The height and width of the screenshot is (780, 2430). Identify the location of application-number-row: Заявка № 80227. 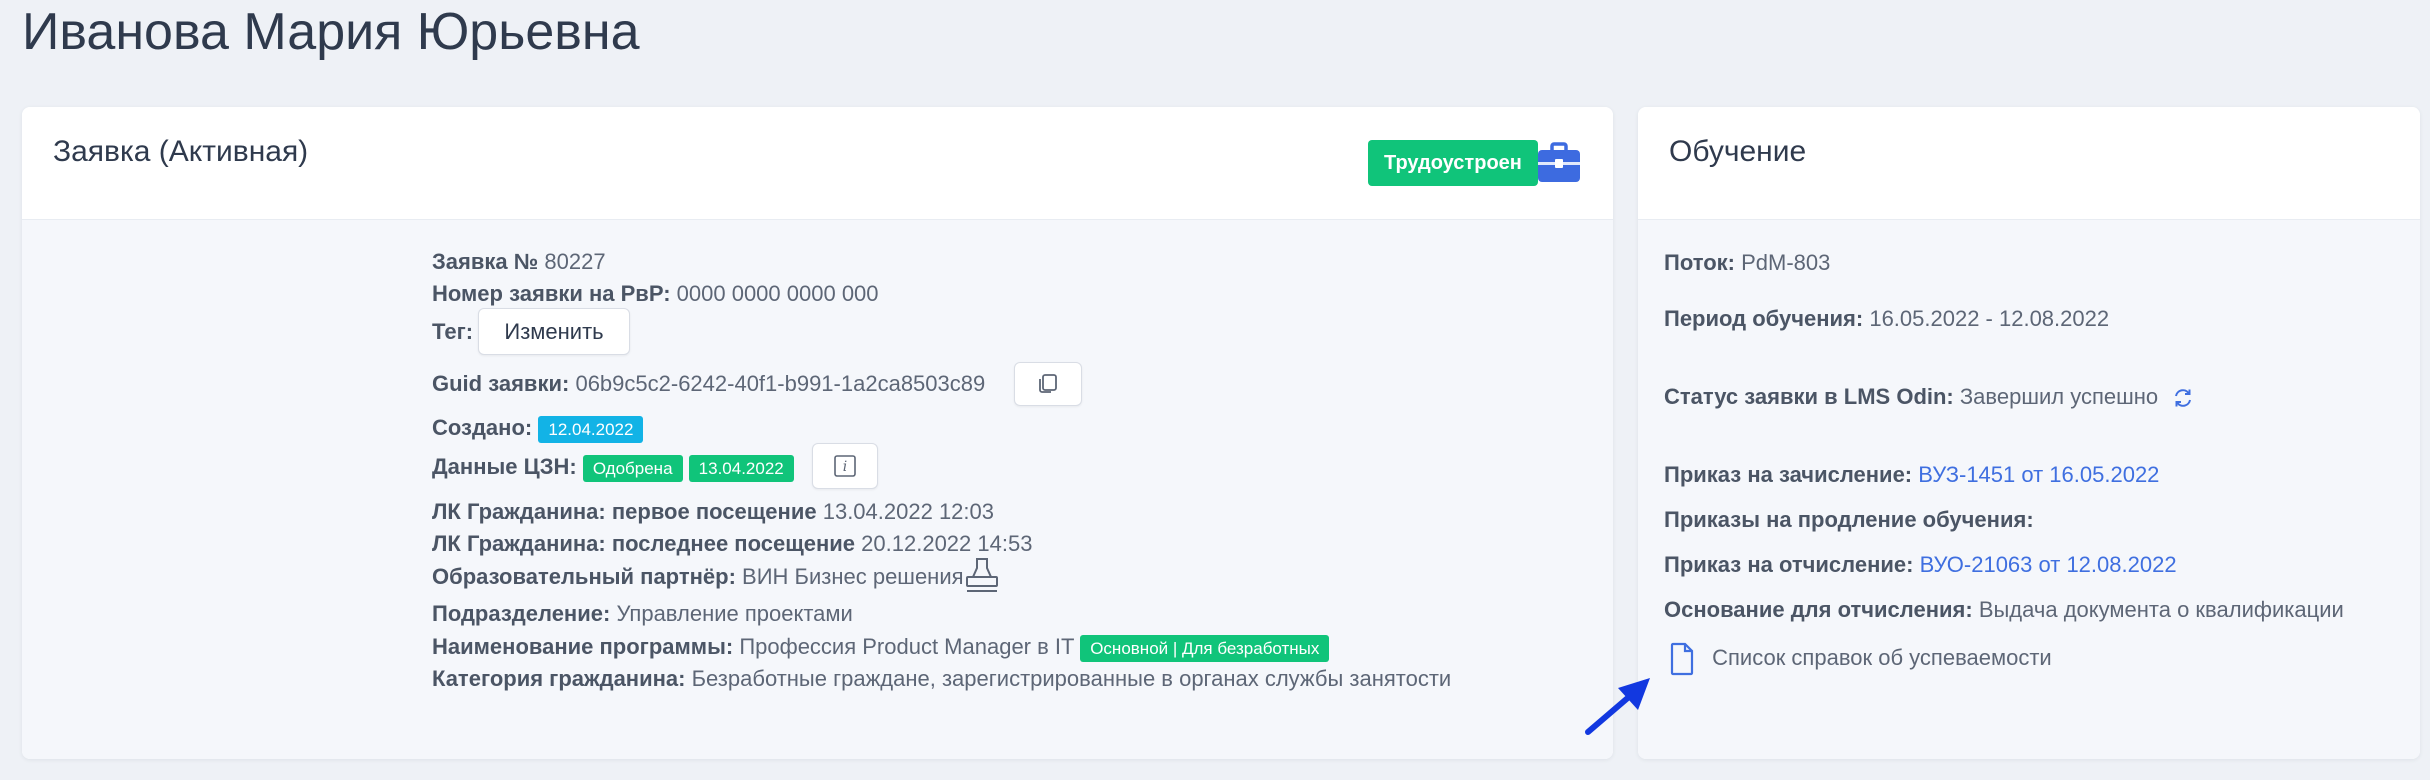
(519, 262).